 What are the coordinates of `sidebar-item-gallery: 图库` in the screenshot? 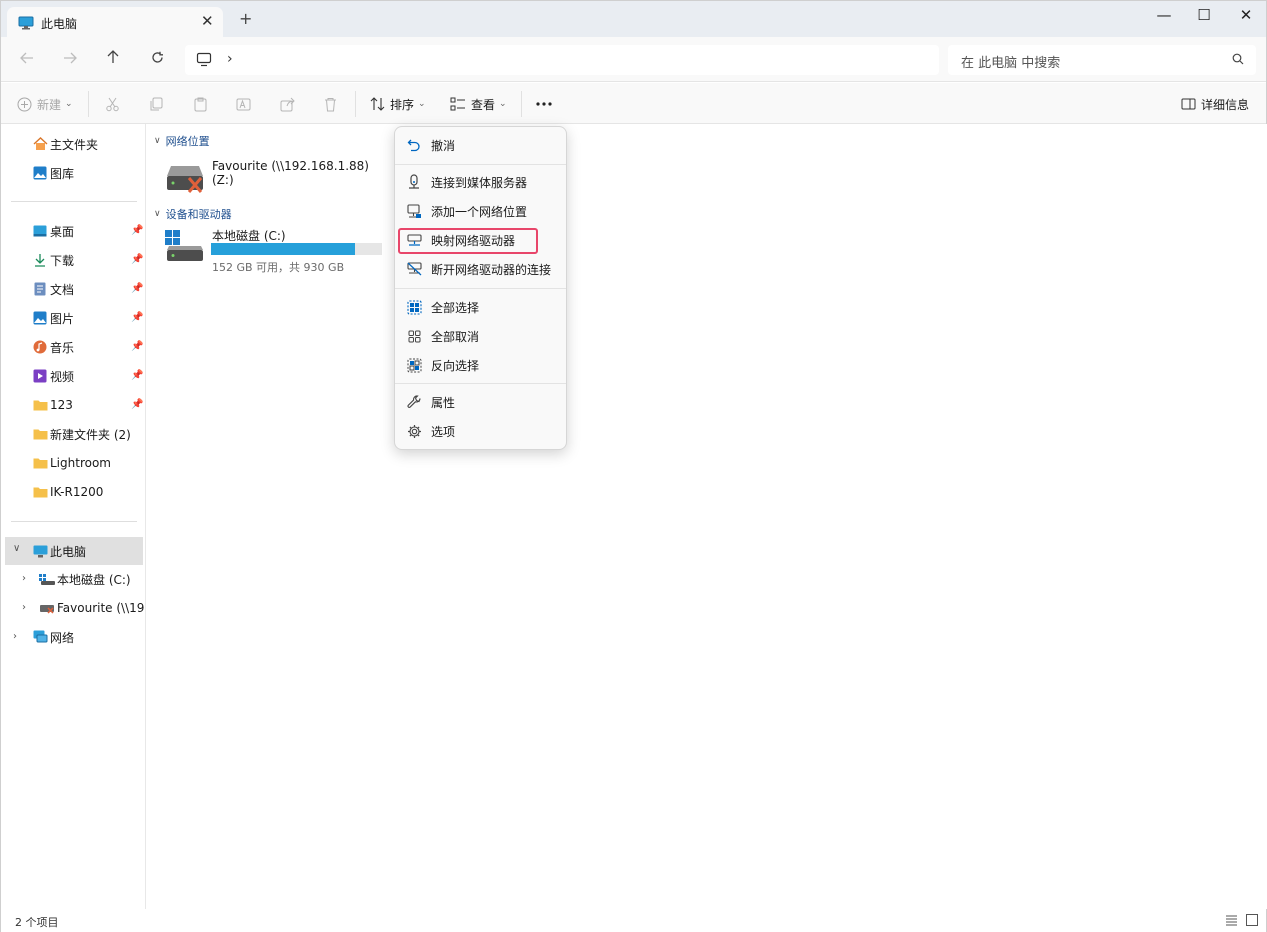 It's located at (53, 173).